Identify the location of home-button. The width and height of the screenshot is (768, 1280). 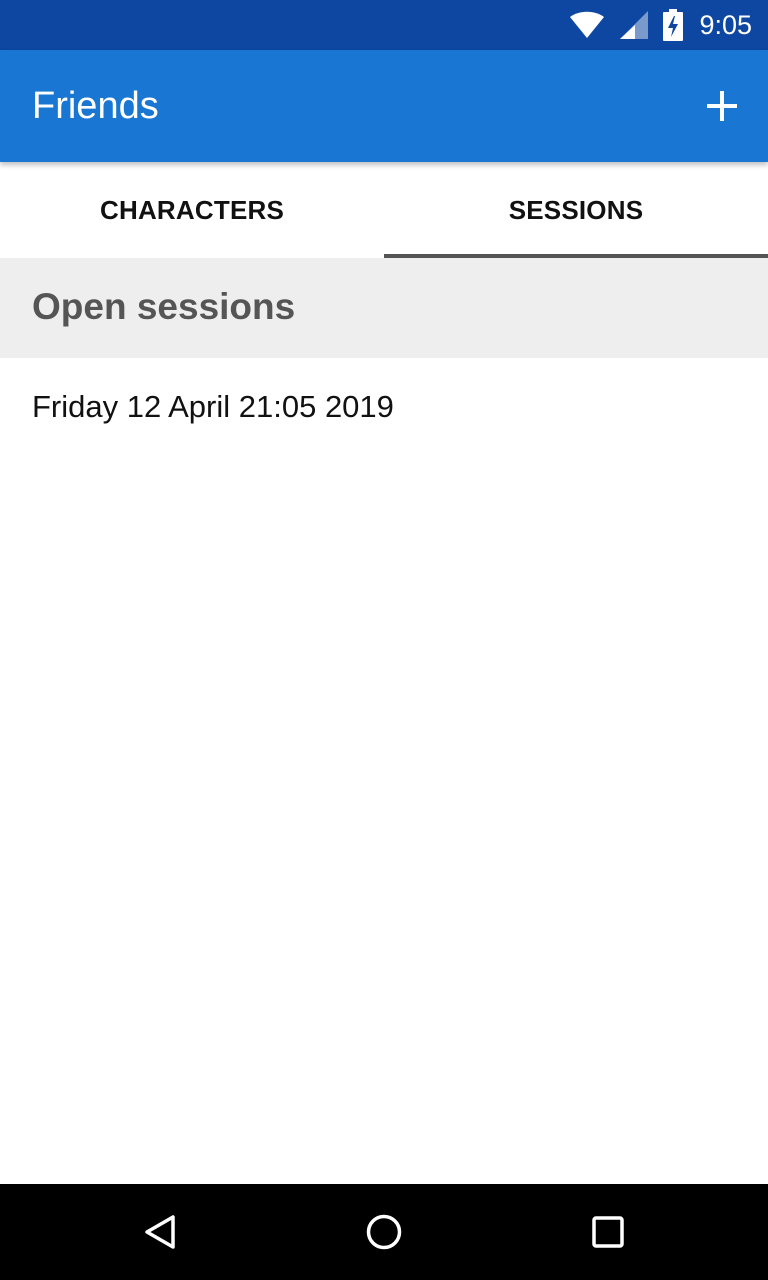
(384, 1232).